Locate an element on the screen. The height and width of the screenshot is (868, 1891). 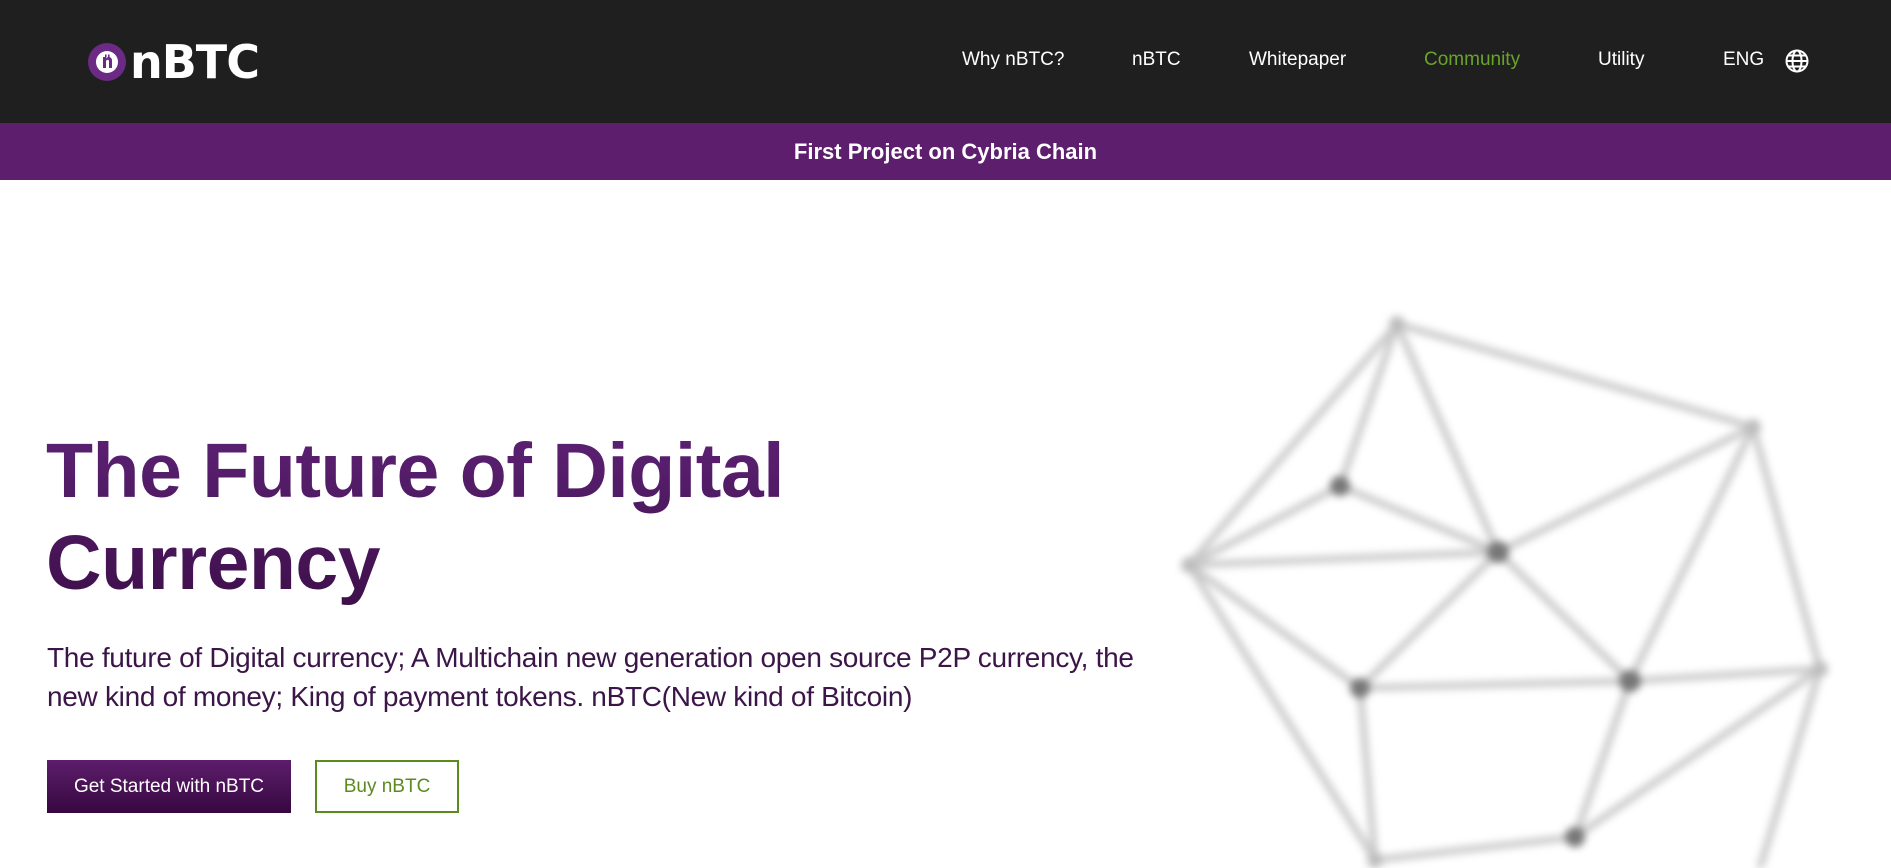
hero-title: The Future of Digital Currency is located at coordinates (496, 517).